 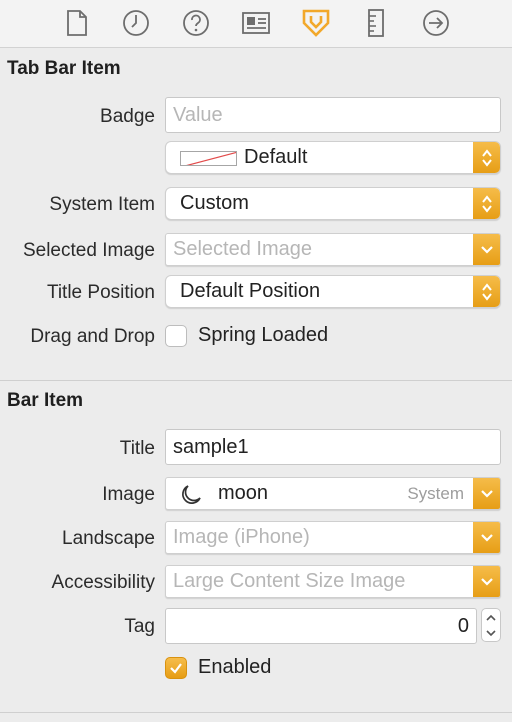 I want to click on inspector-toolbar, so click(x=256, y=24).